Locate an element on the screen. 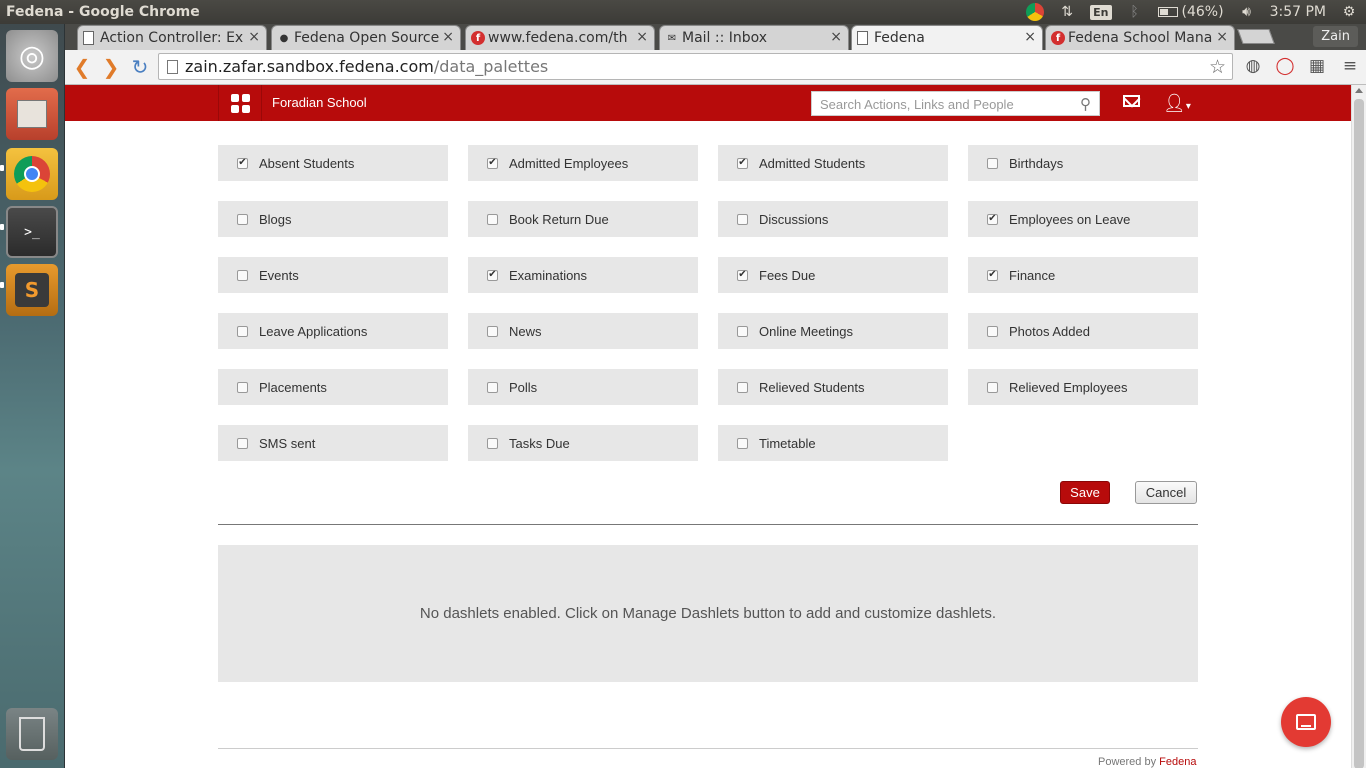  palette-option: ✔ Absent Students is located at coordinates (333, 163).